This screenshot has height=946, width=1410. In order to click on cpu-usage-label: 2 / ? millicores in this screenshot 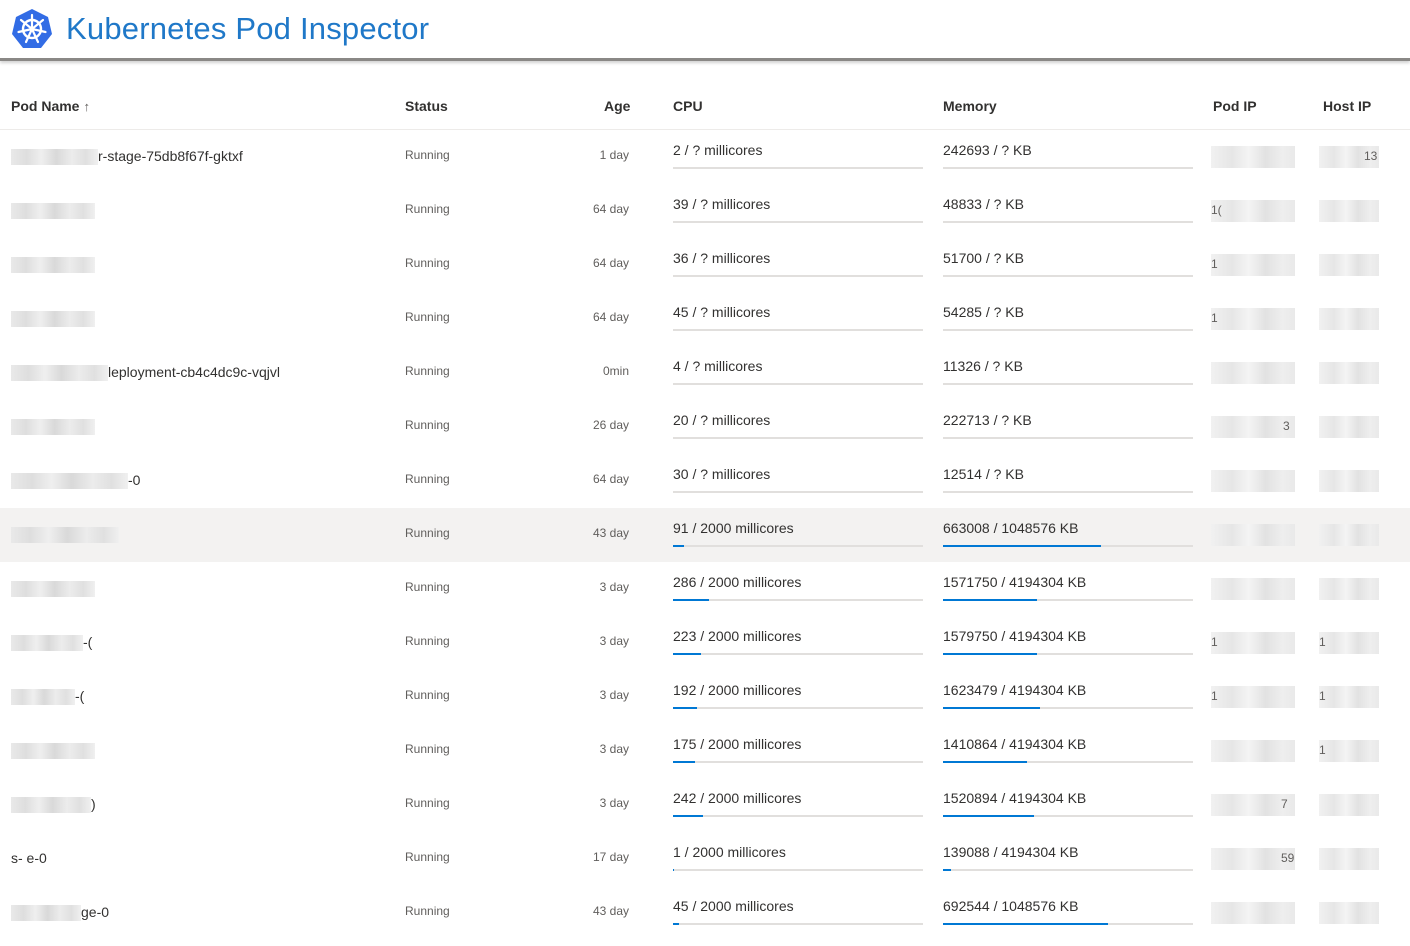, I will do `click(718, 150)`.